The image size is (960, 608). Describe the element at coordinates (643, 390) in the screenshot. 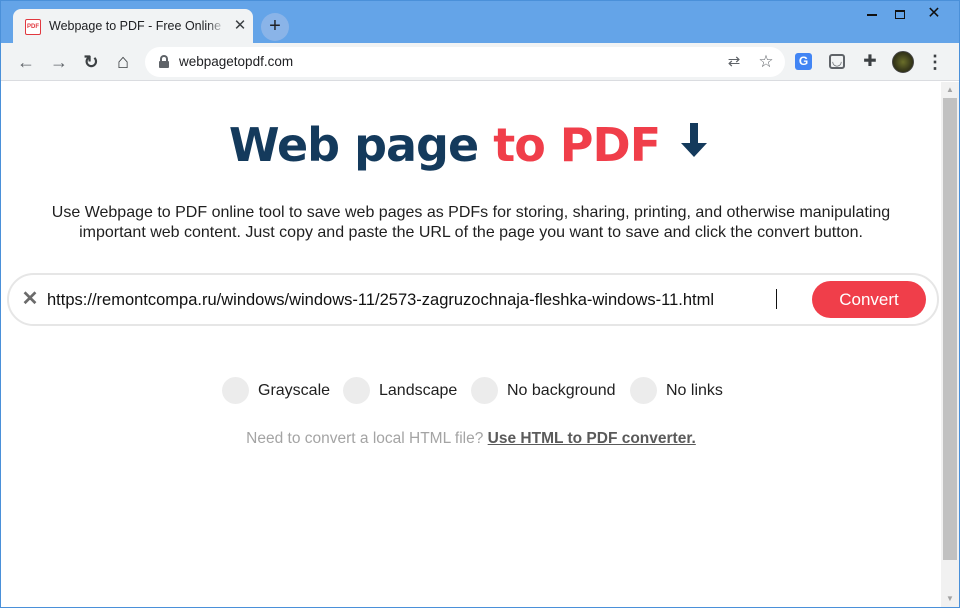

I see `no-links-toggle` at that location.